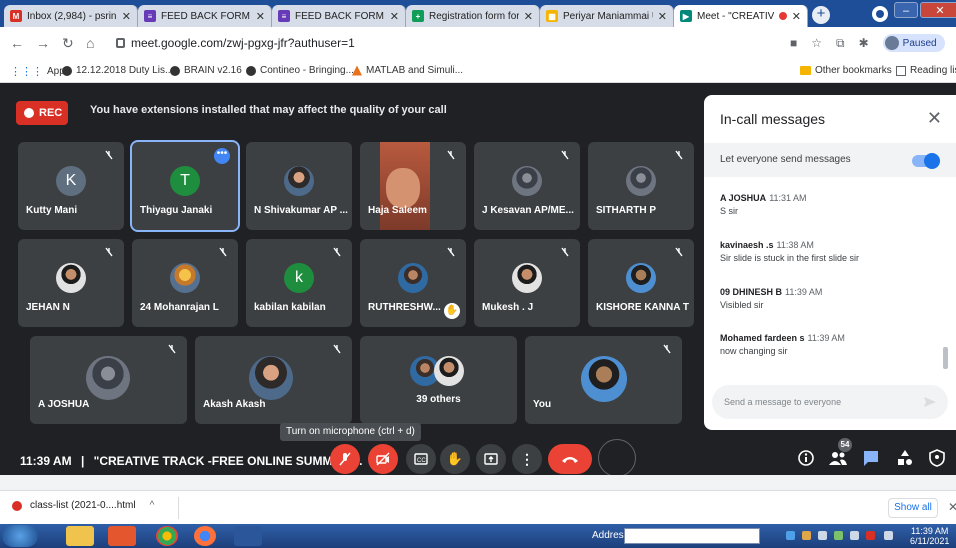 The image size is (956, 548). What do you see at coordinates (938, 10) in the screenshot?
I see `window-close-icon: ✕` at bounding box center [938, 10].